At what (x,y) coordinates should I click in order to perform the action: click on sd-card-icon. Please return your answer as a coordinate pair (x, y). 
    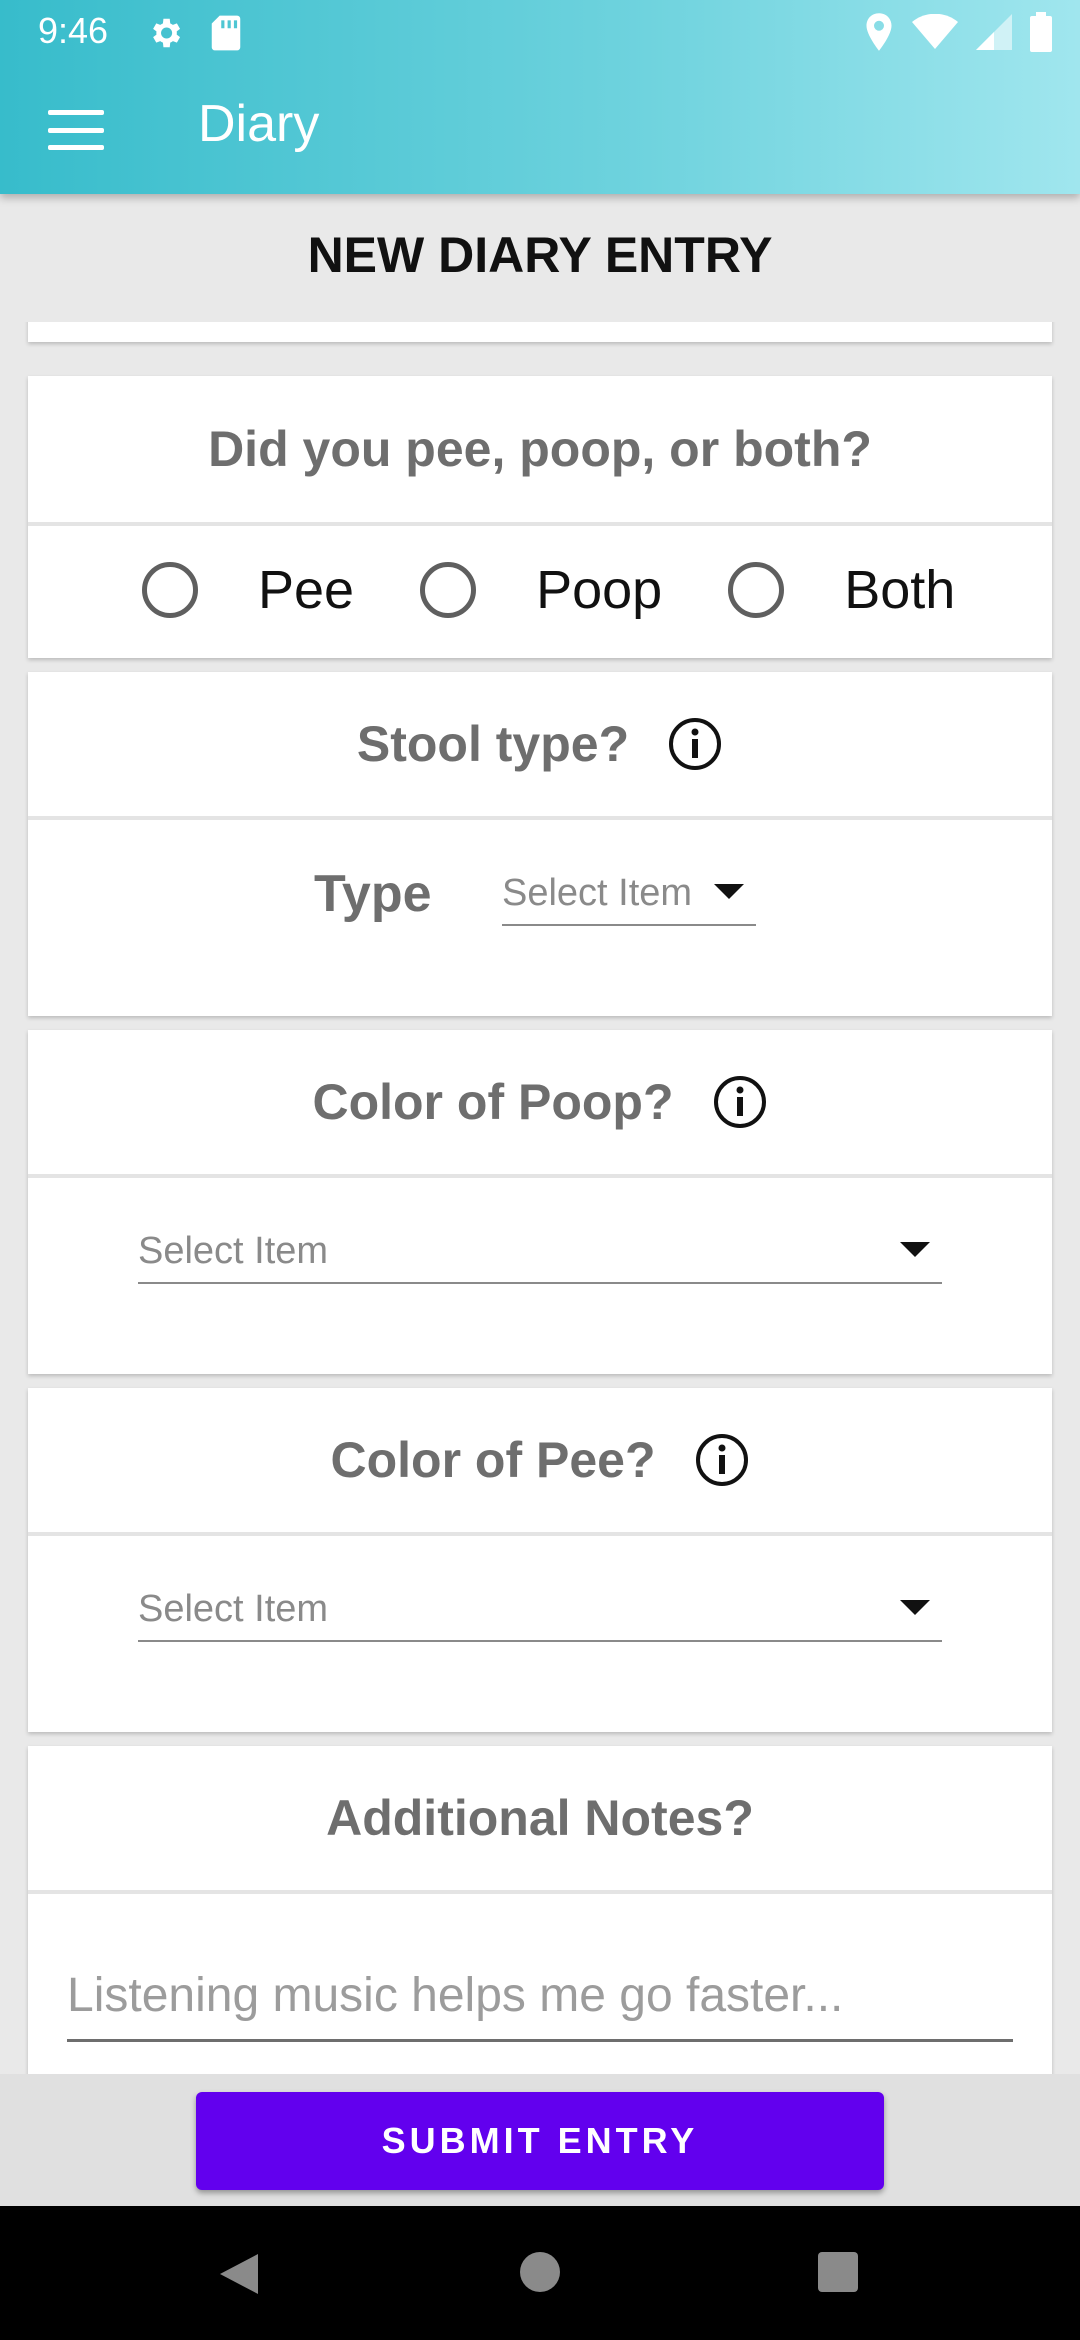
    Looking at the image, I should click on (226, 33).